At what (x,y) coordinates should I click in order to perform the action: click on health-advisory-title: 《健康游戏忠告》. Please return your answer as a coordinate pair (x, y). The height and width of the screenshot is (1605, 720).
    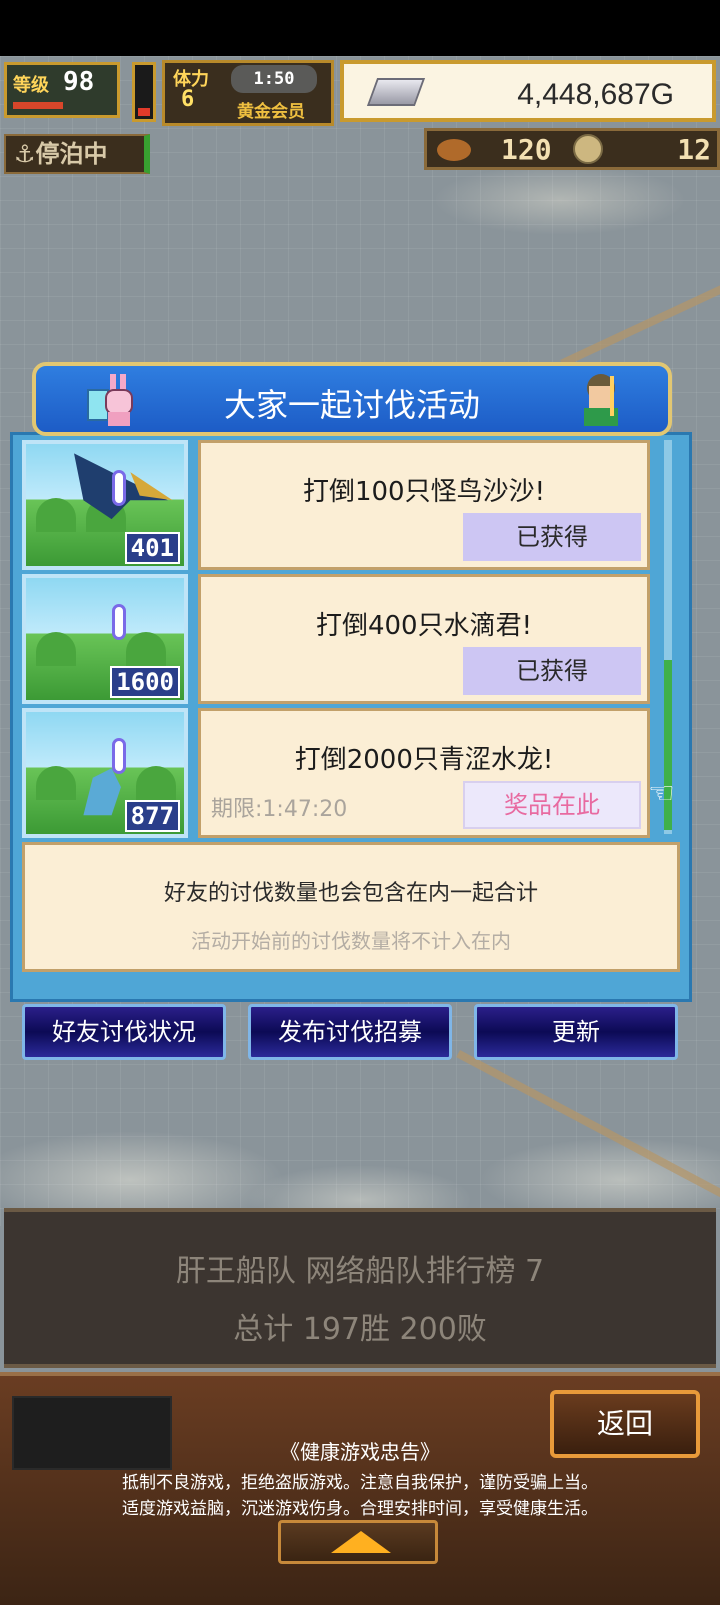
    Looking at the image, I should click on (360, 1452).